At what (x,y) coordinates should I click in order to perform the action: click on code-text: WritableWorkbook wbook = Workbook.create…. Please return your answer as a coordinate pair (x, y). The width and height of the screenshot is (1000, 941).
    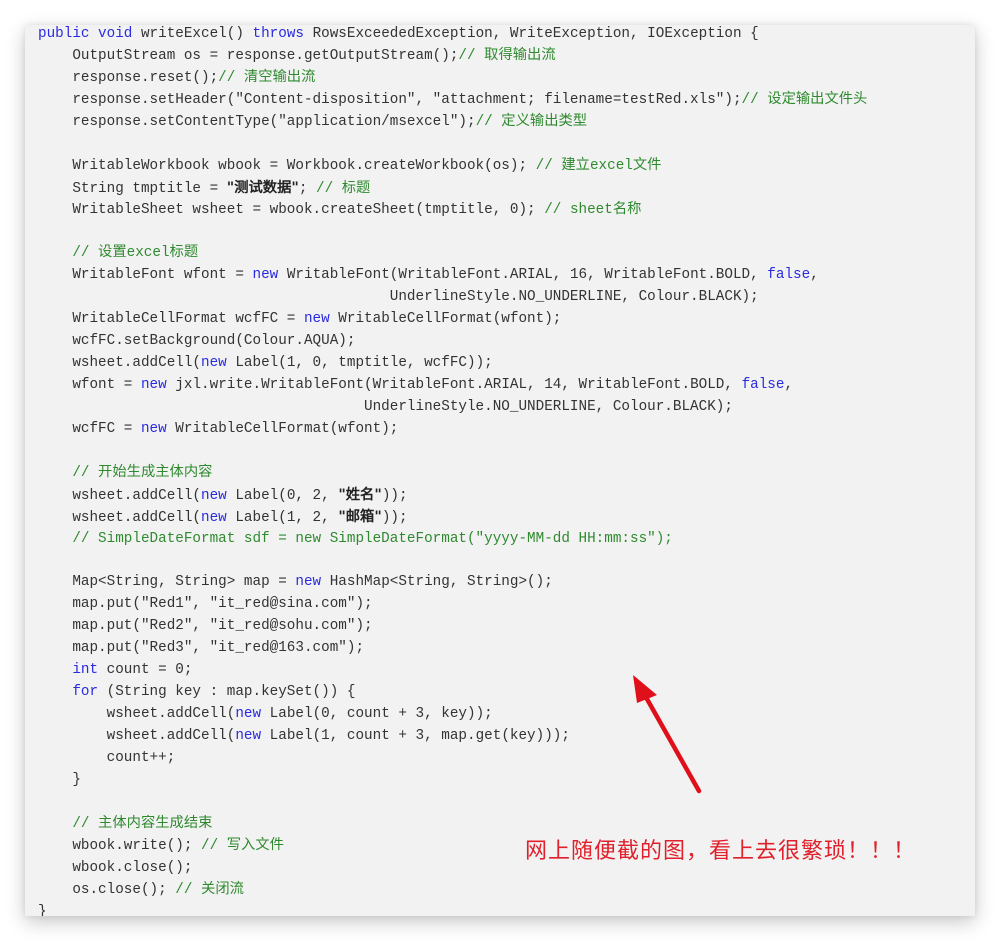
    Looking at the image, I should click on (287, 165).